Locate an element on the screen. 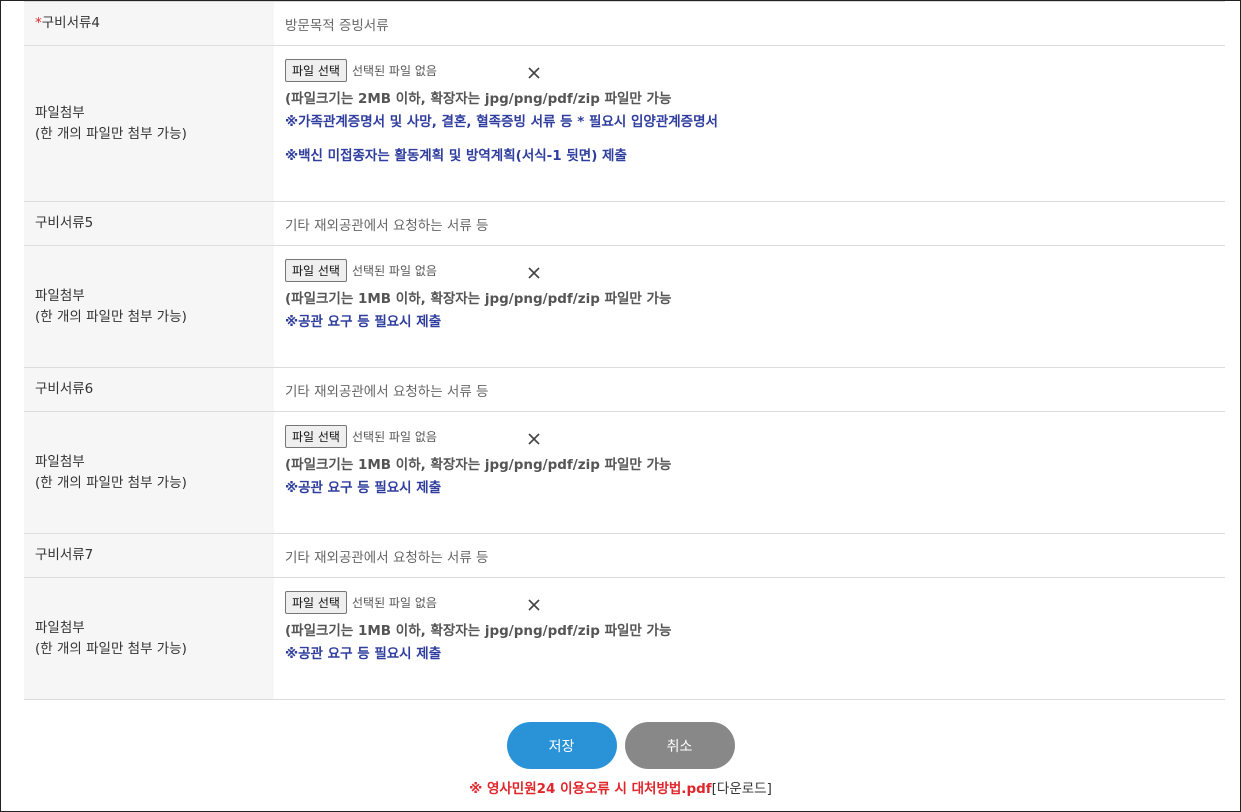  doc-label: 구비서류7 is located at coordinates (64, 555).